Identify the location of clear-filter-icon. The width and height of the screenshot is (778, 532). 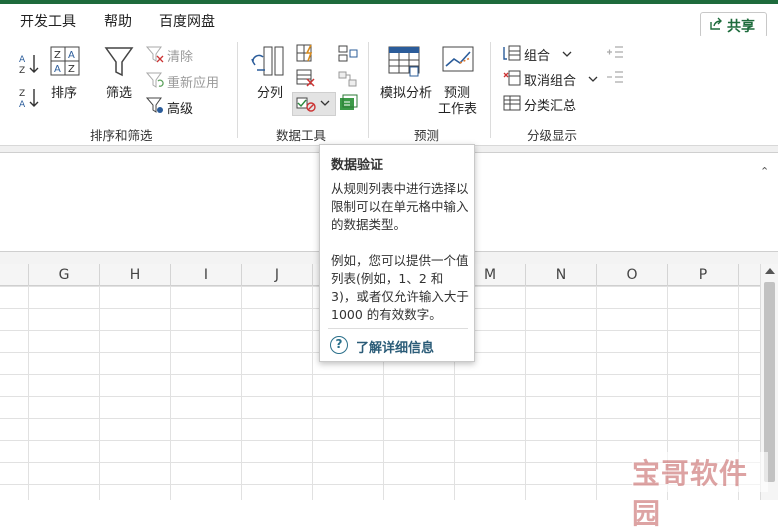
(155, 54).